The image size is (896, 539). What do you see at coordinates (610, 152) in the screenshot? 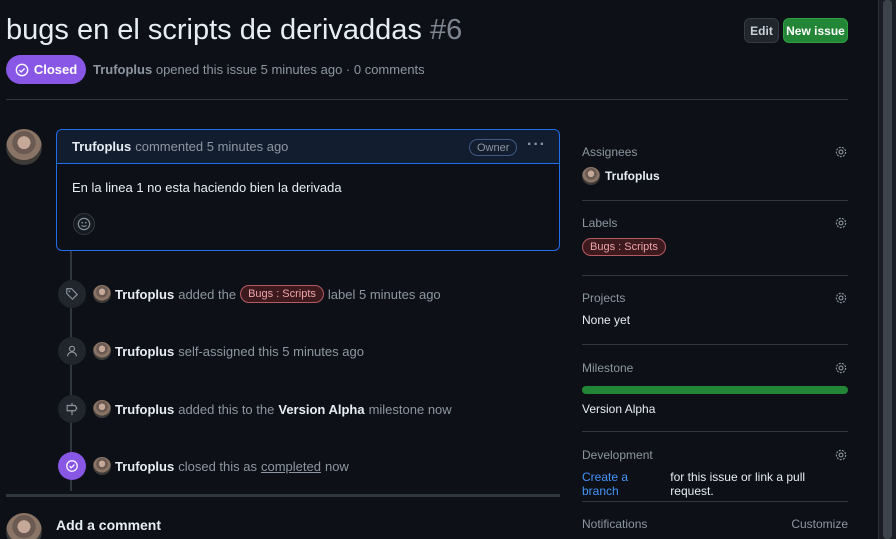
I see `sidebar-heading: Assignees` at bounding box center [610, 152].